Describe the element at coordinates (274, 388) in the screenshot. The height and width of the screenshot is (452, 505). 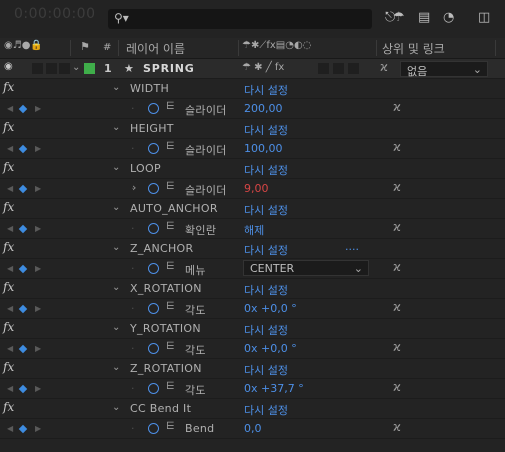
I see `effect-value: 0x +37,7 °` at that location.